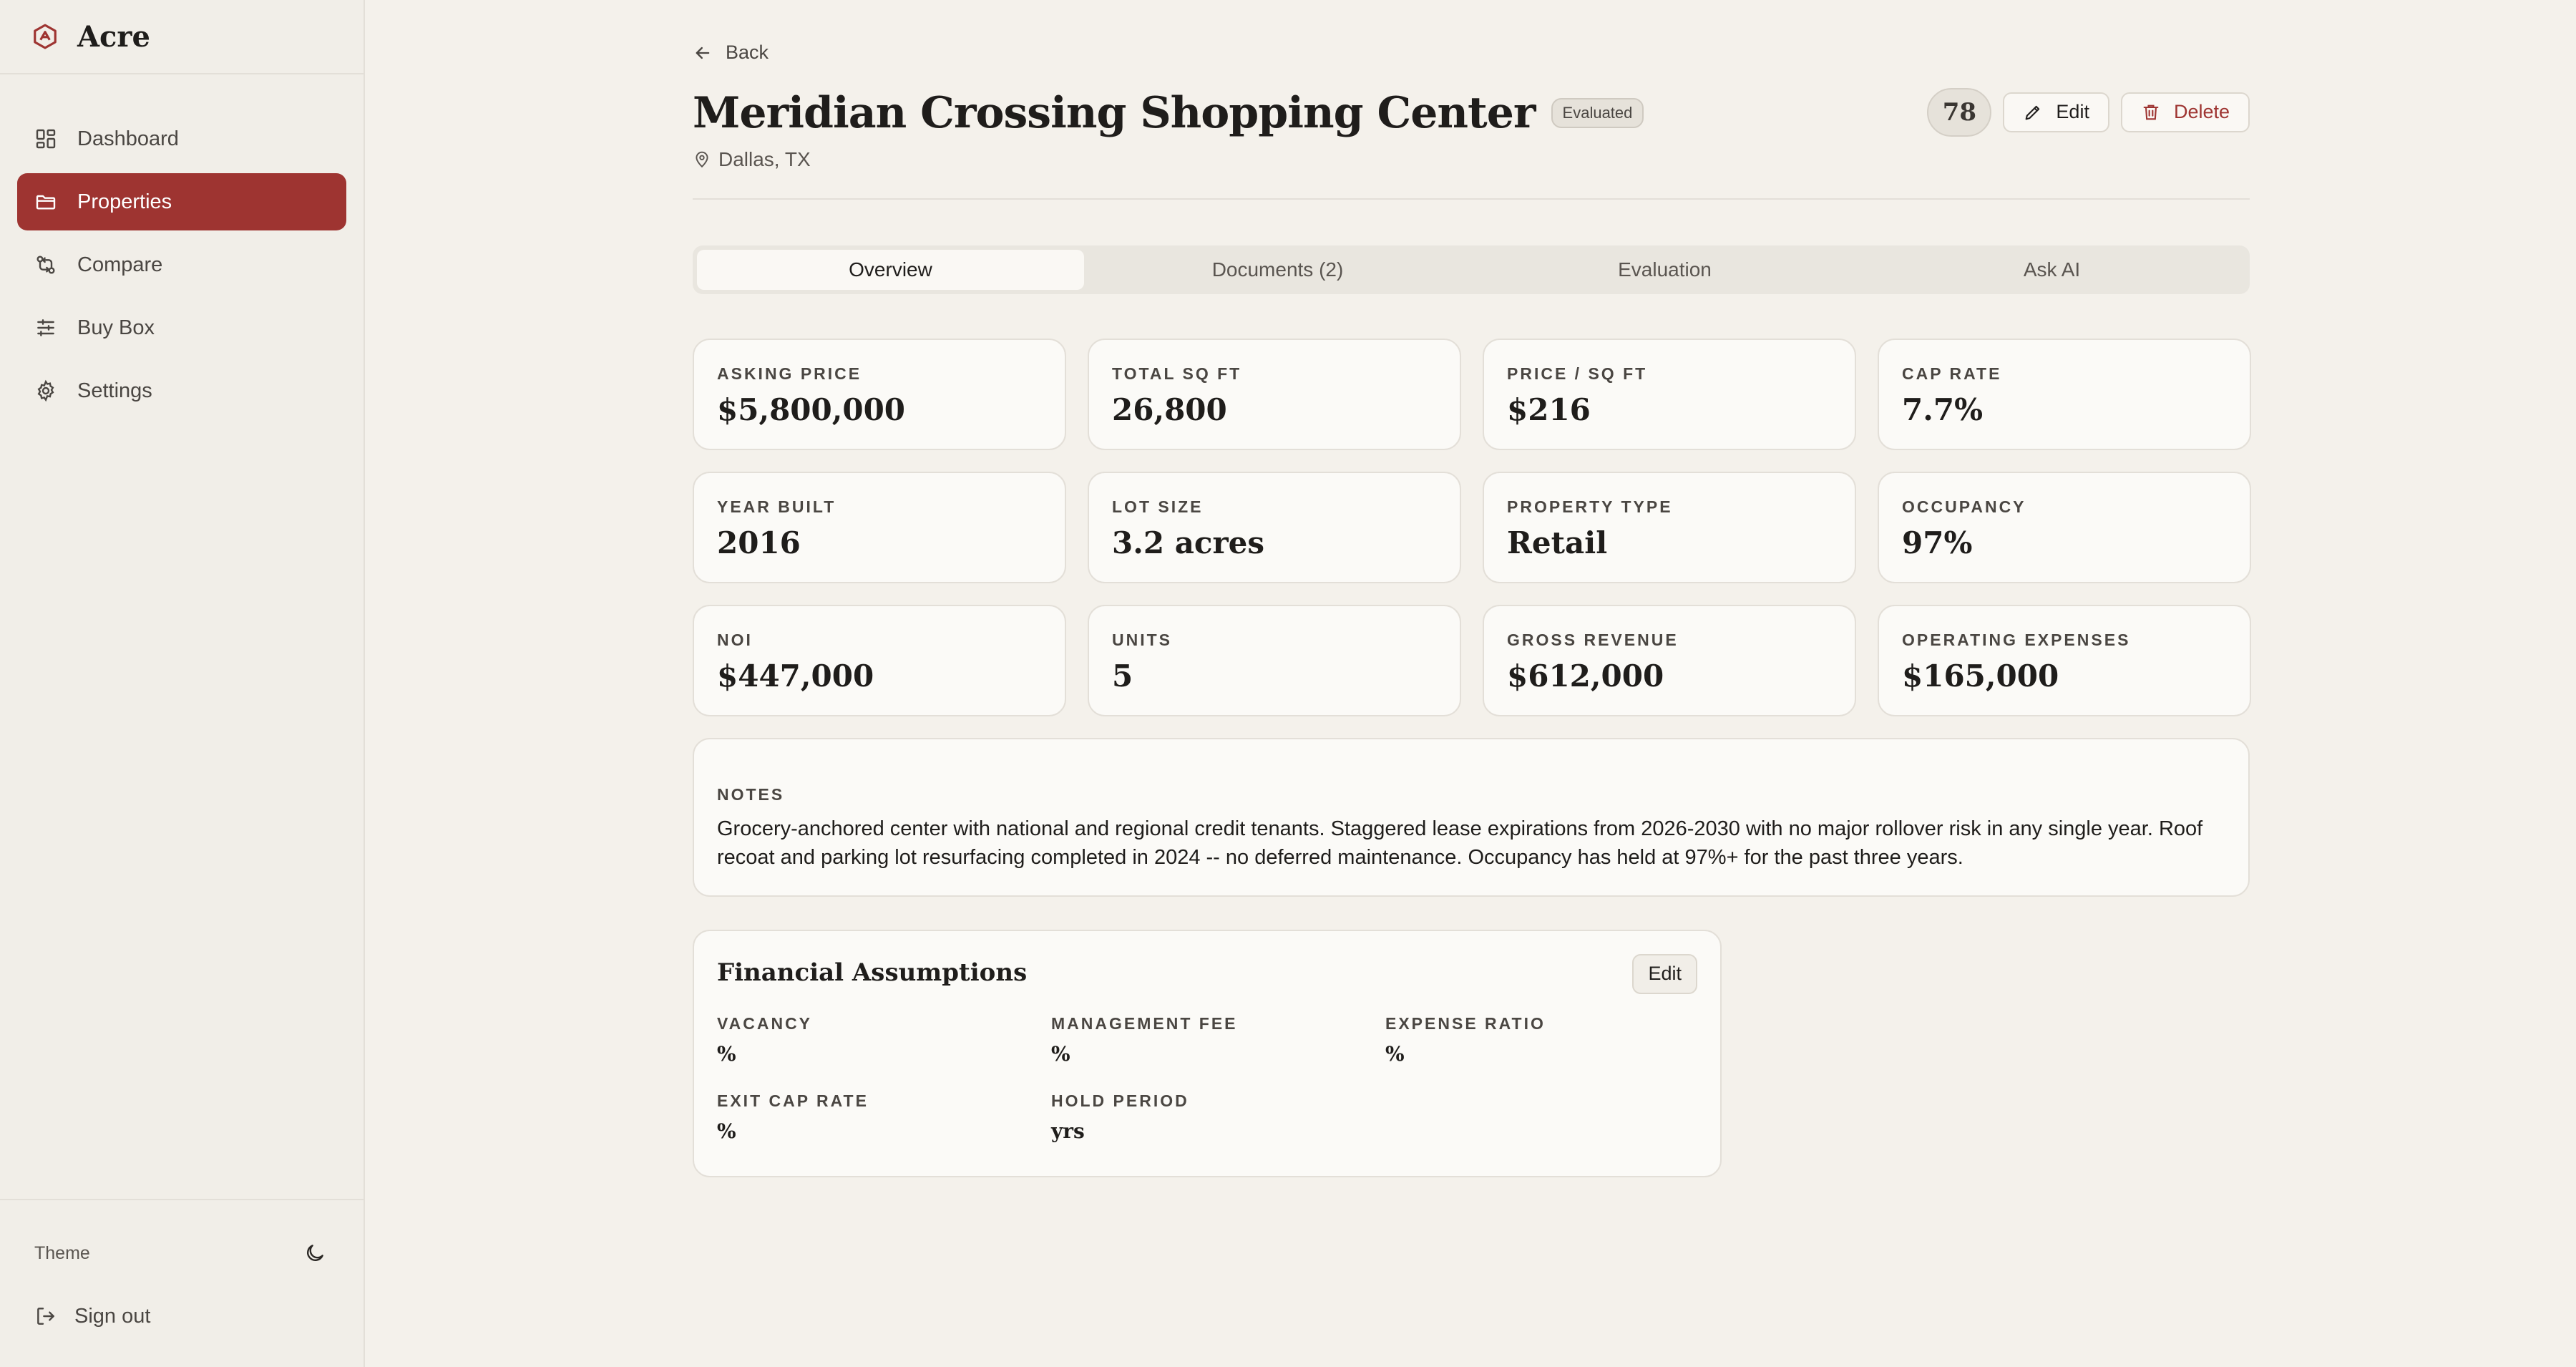  What do you see at coordinates (1068, 1131) in the screenshot?
I see `field-value: yrs` at bounding box center [1068, 1131].